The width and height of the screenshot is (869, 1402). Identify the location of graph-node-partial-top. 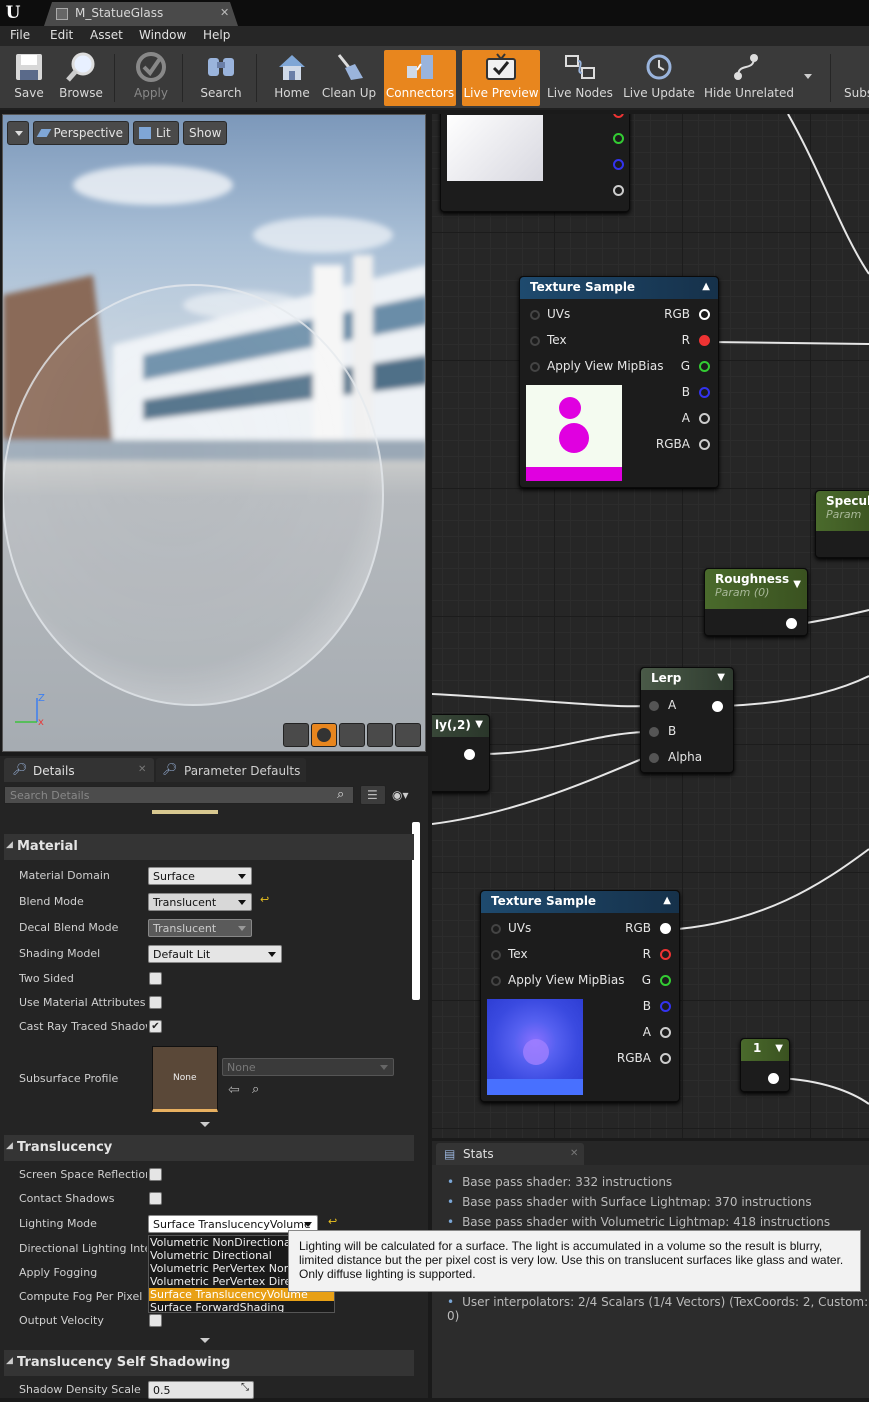
(535, 163).